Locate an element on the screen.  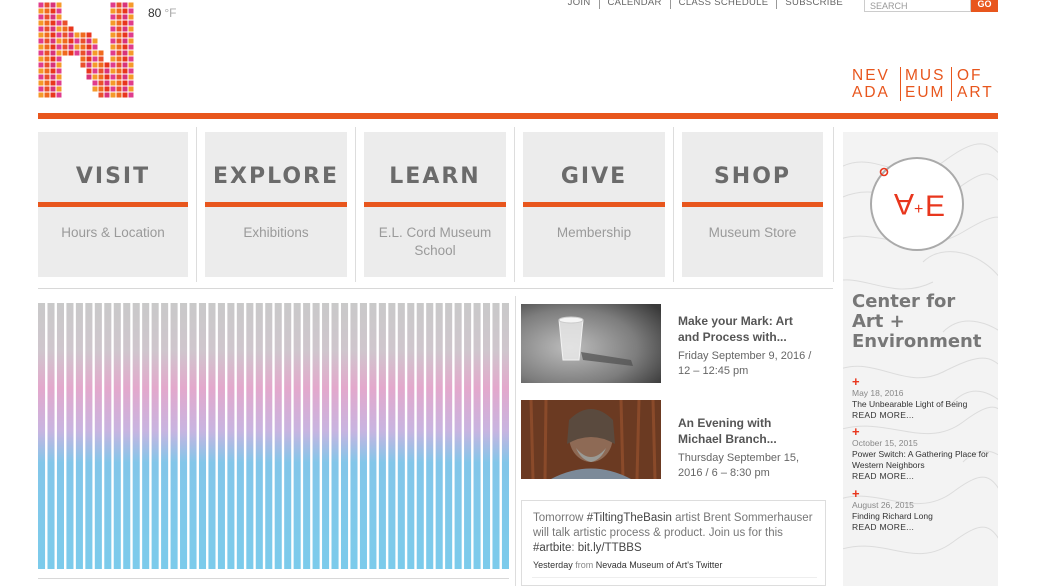
nav-join-link: JOIN is located at coordinates (579, 4).